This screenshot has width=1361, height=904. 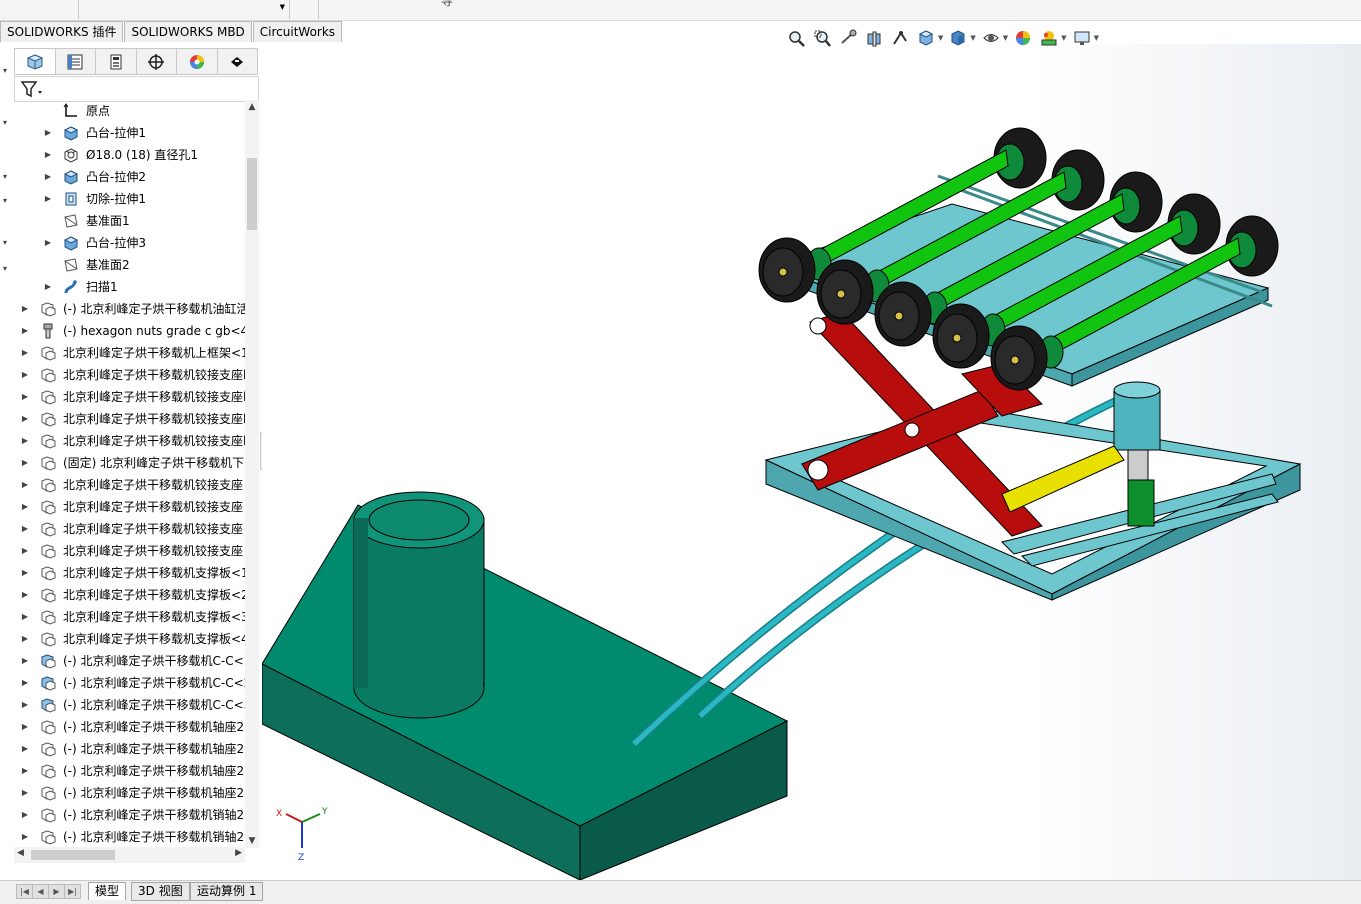 I want to click on section-view-button, so click(x=874, y=38).